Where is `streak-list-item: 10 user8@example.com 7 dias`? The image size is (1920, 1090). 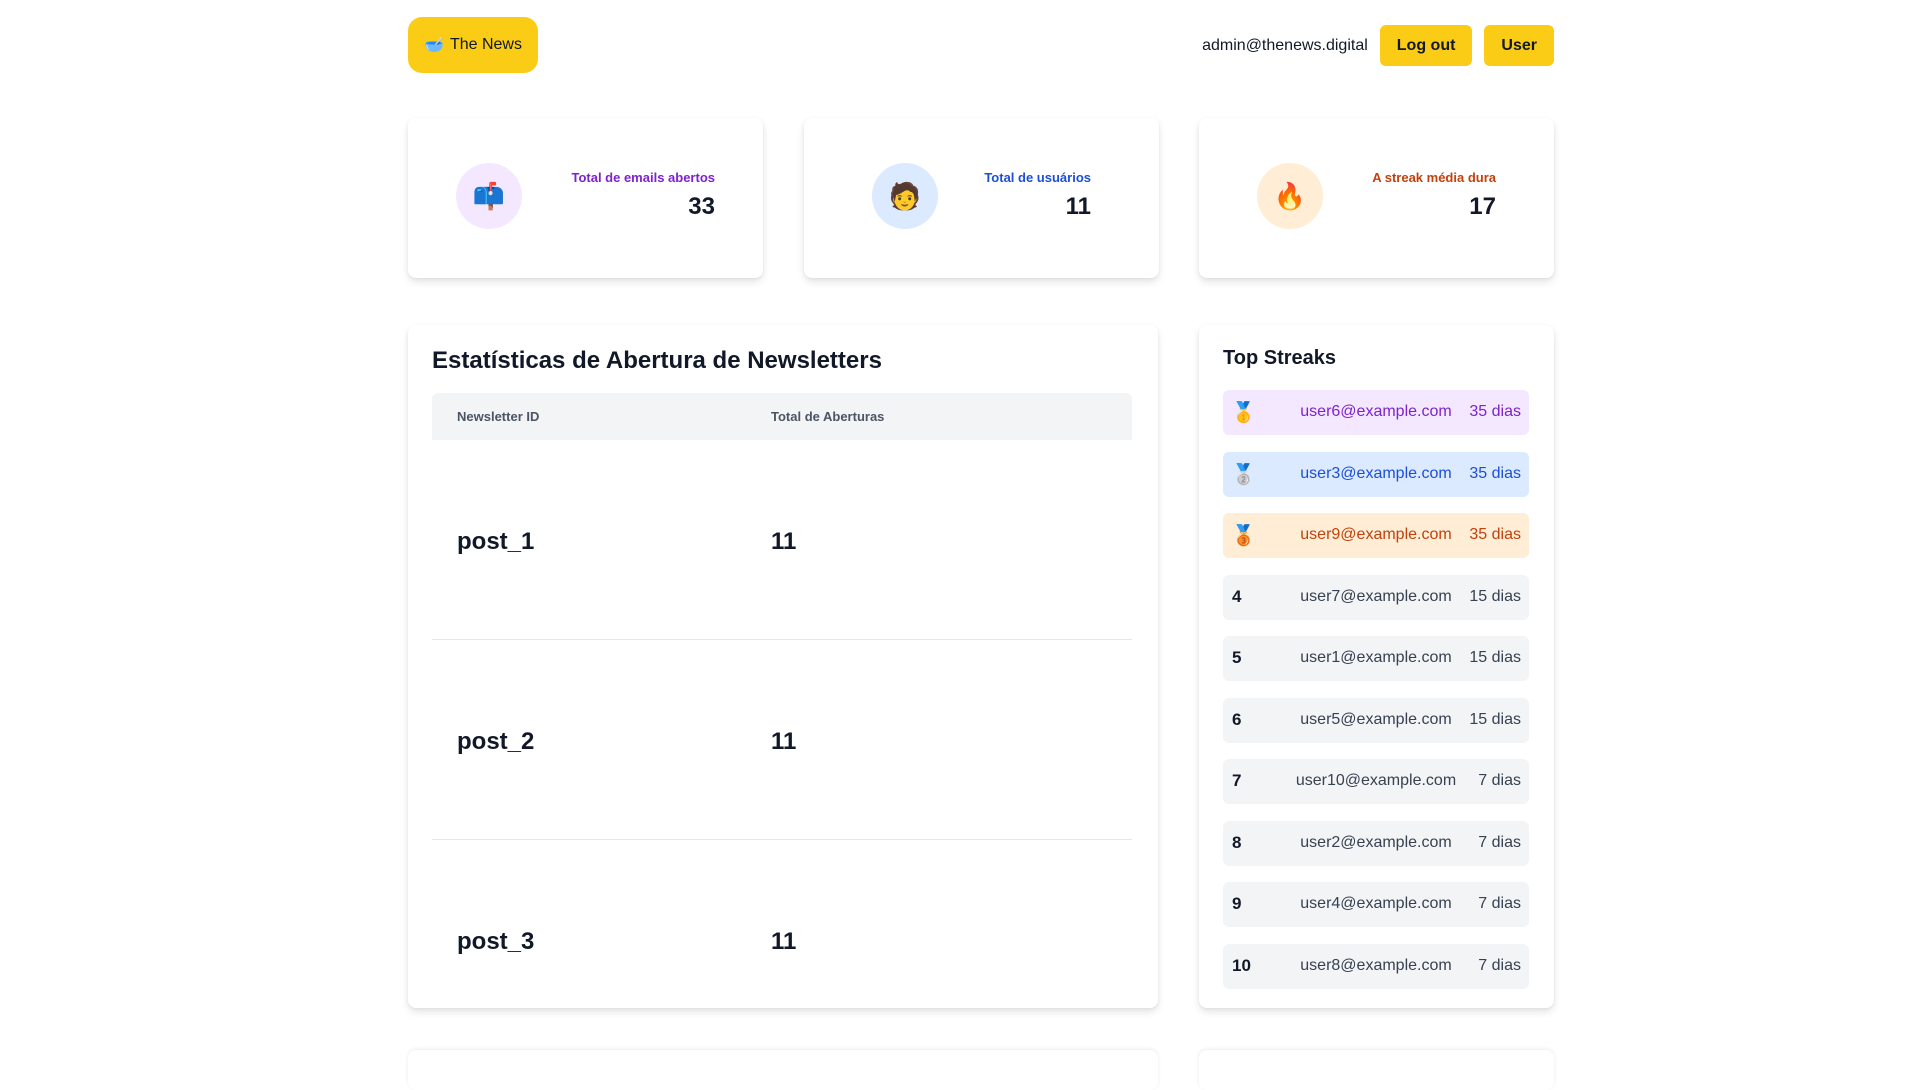
streak-list-item: 10 user8@example.com 7 dias is located at coordinates (1376, 966).